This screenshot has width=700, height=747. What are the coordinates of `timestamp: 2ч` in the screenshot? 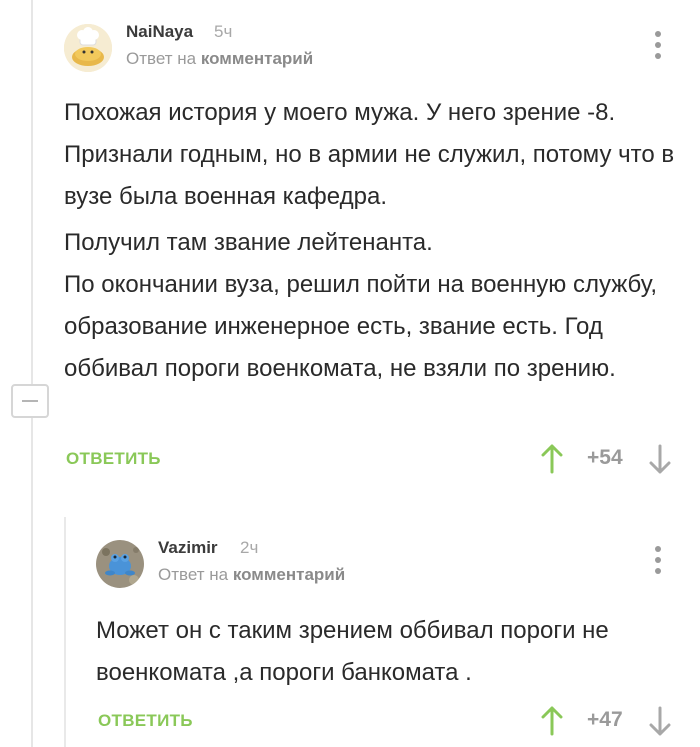 It's located at (249, 547).